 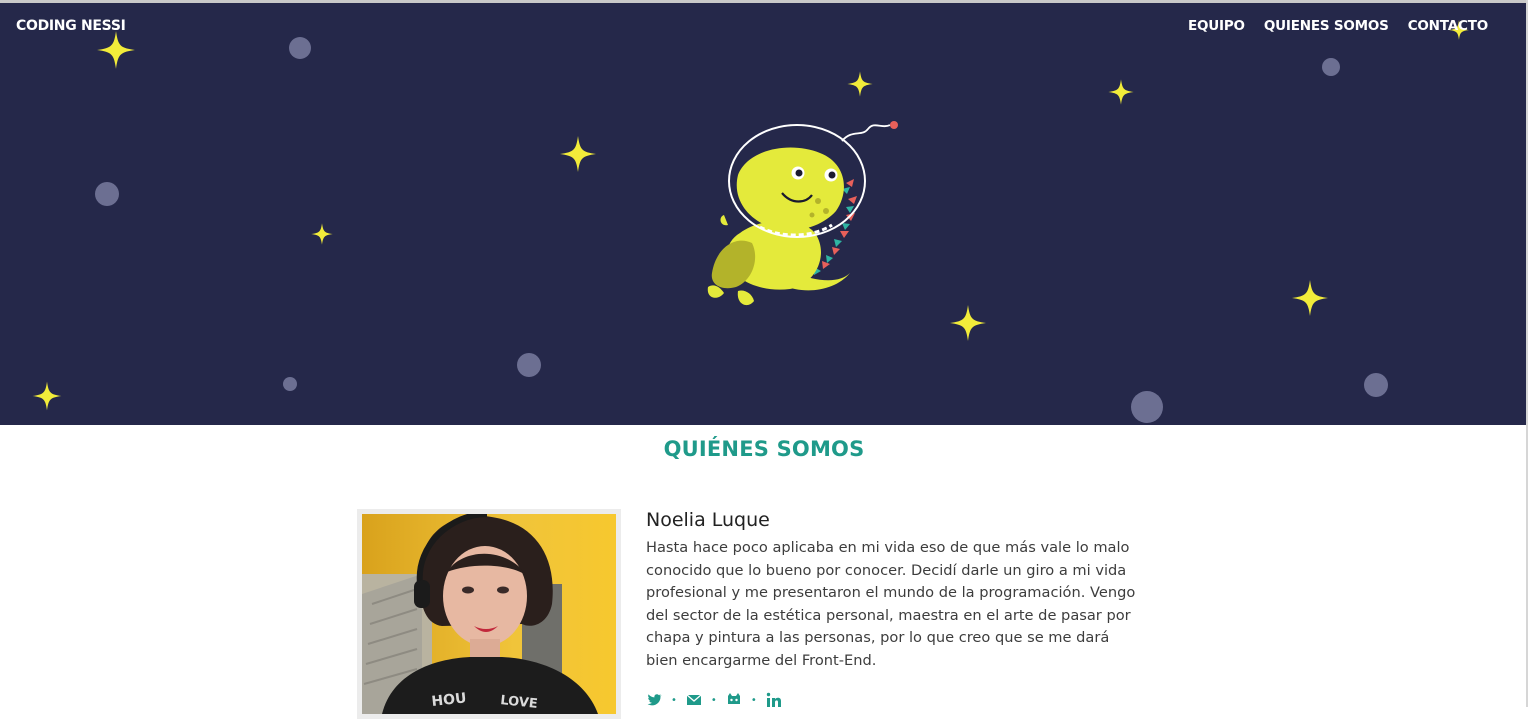 I want to click on nav-link-quienes-somos: QUIENES SOMOS, so click(x=1326, y=26).